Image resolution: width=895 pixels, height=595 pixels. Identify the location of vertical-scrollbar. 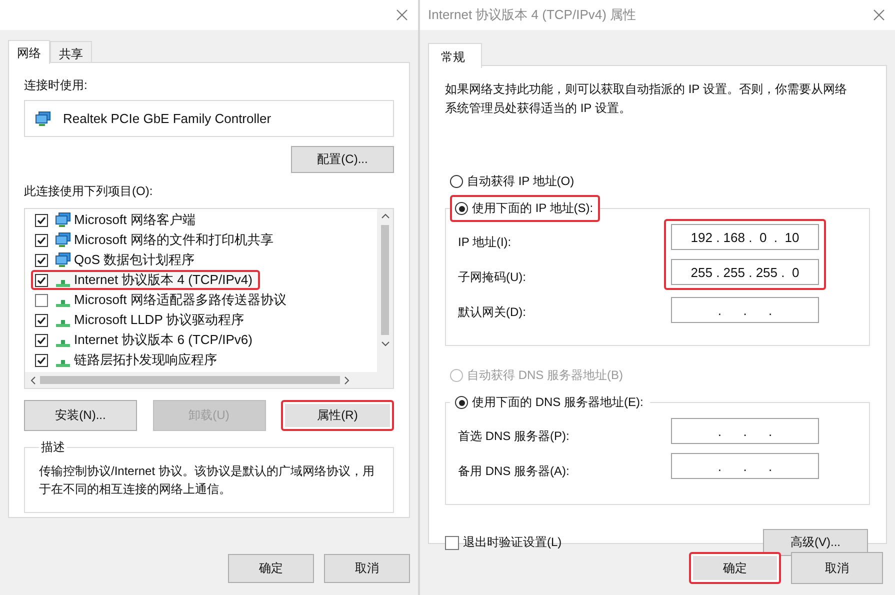
(385, 290).